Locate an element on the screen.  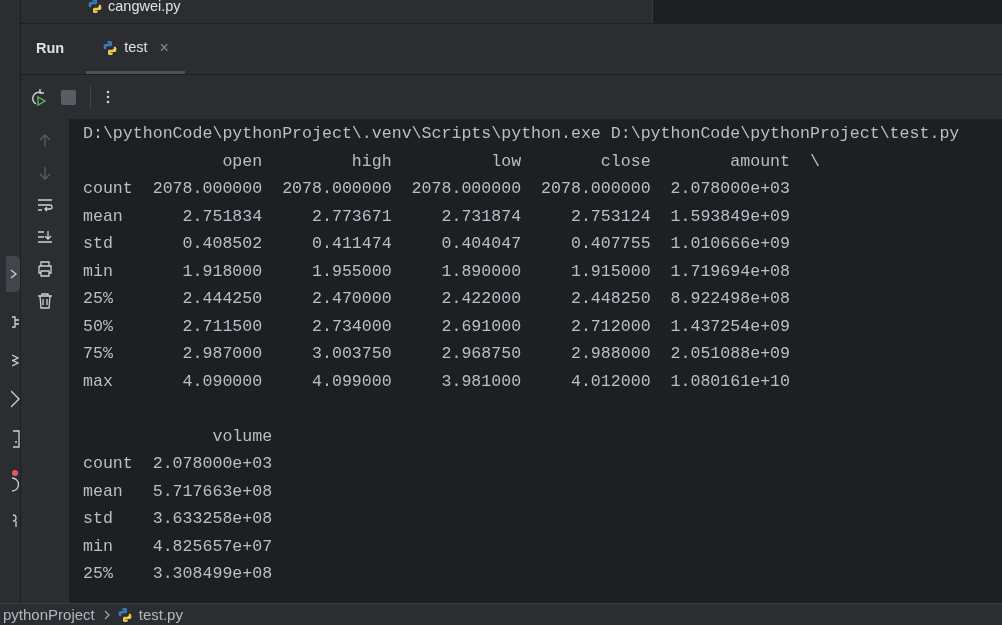
close-icon: × is located at coordinates (164, 47).